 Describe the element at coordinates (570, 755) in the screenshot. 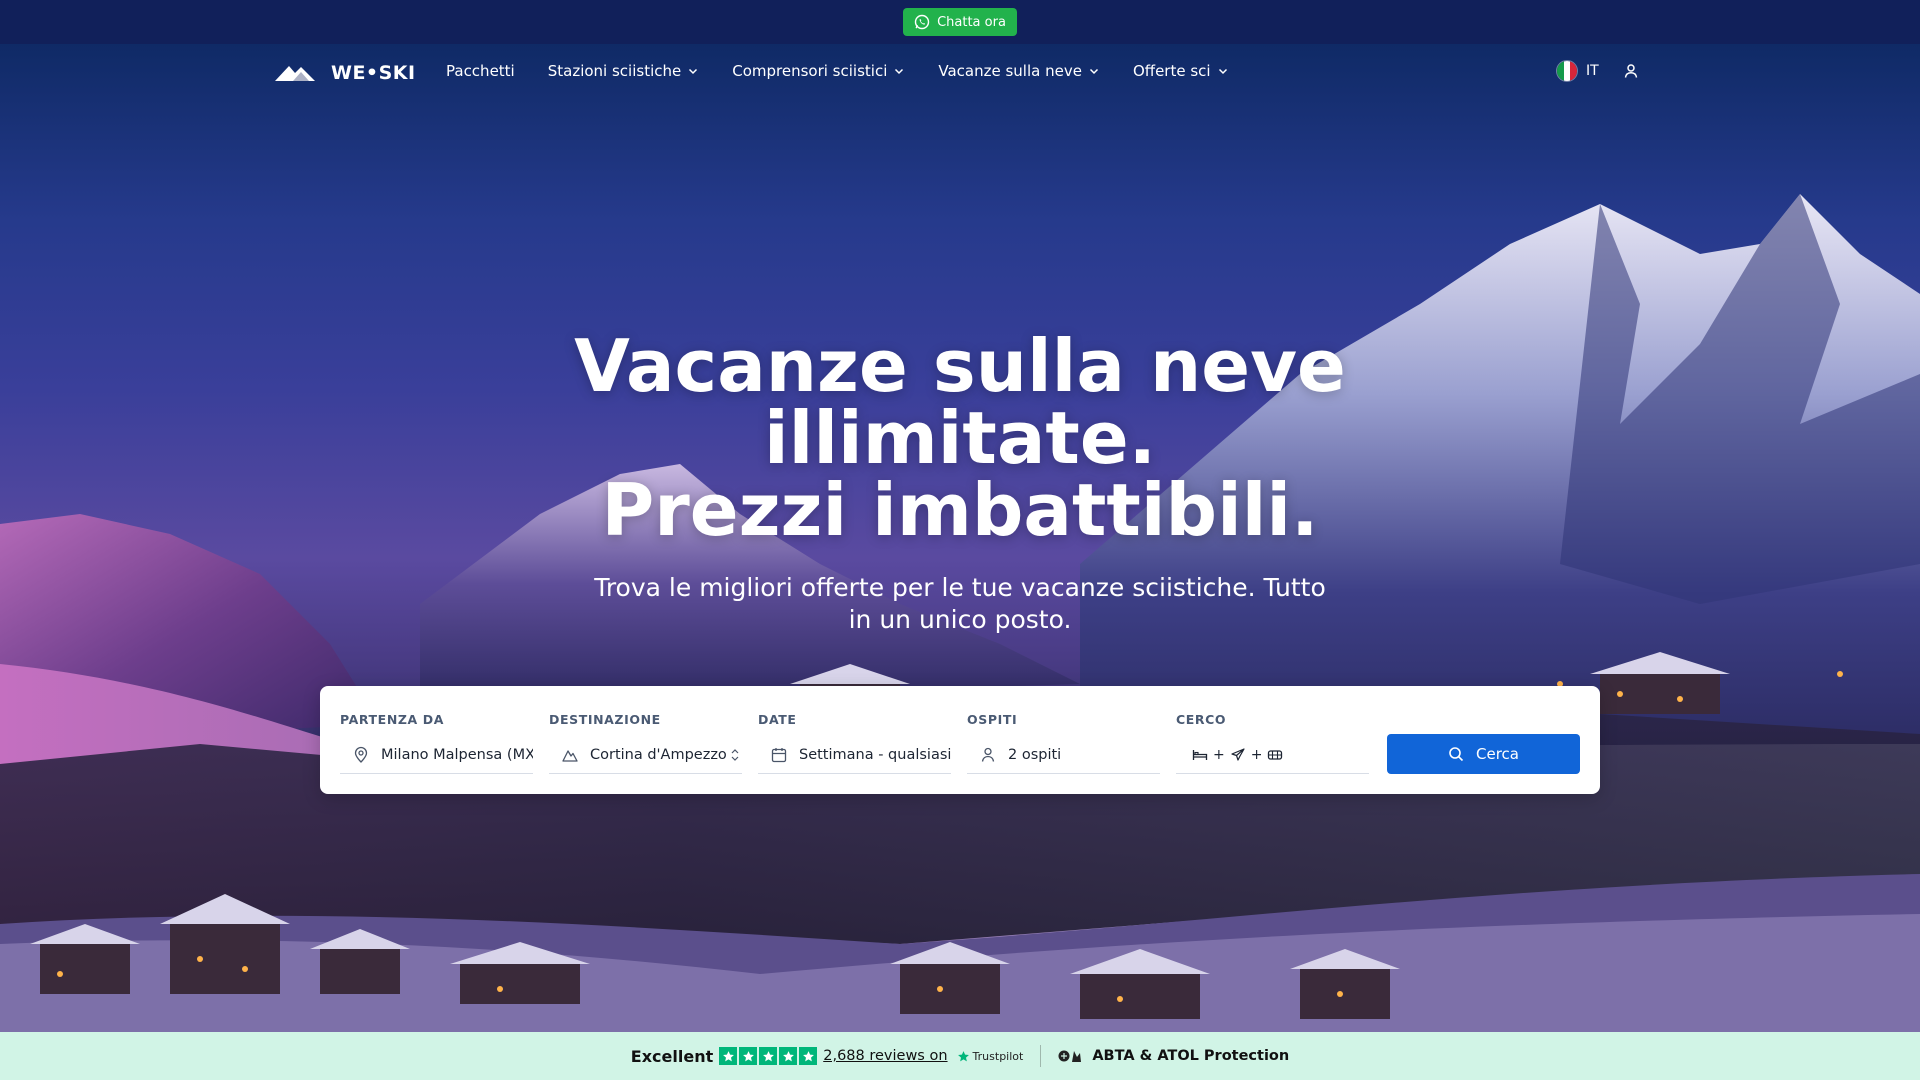

I see `mountain-icon` at that location.